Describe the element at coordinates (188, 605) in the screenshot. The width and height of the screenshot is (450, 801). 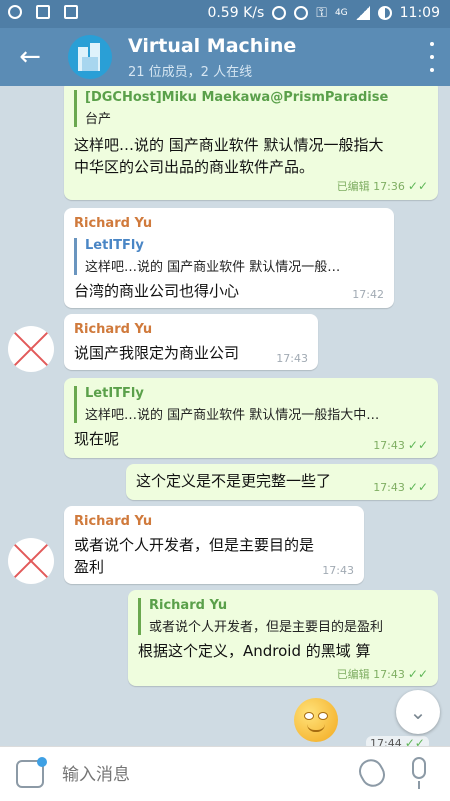
I see `quote-author: Richard Yu` at that location.